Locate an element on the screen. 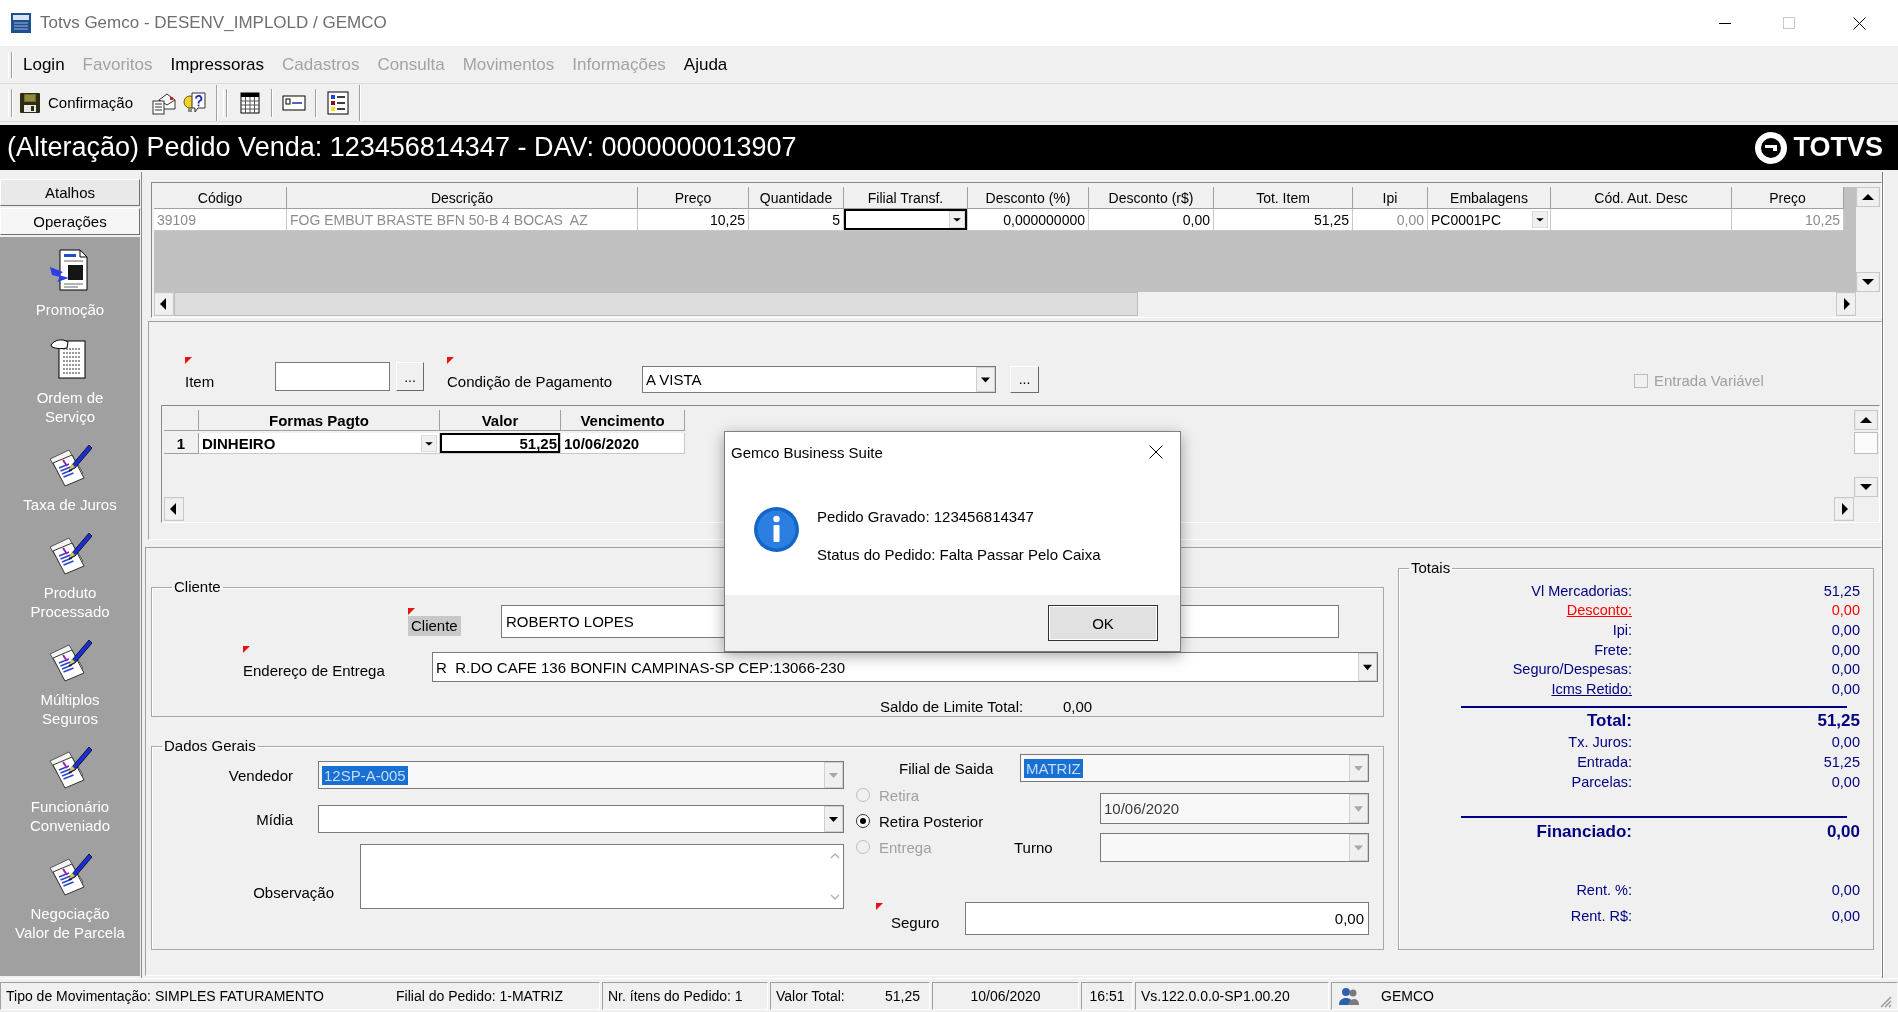 The width and height of the screenshot is (1898, 1012). field-label: Turno is located at coordinates (1033, 847).